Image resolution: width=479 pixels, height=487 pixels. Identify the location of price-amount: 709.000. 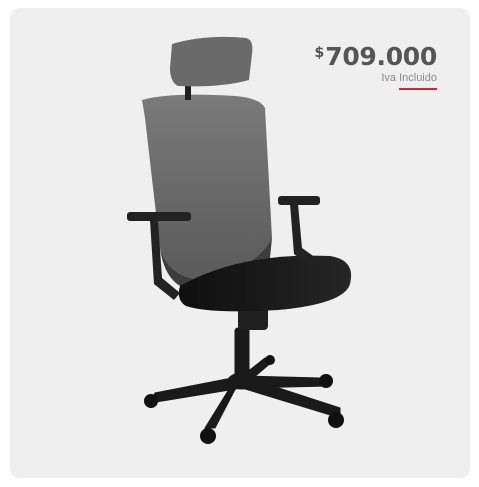
(381, 56).